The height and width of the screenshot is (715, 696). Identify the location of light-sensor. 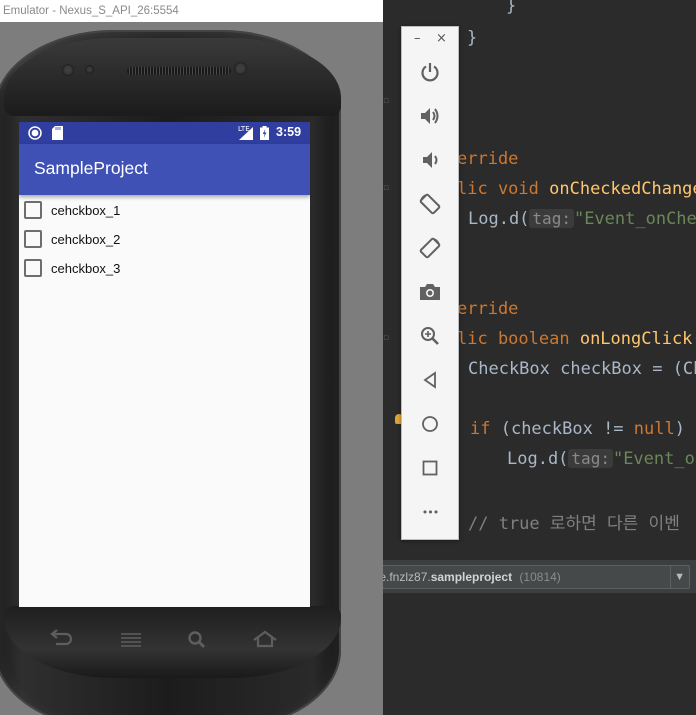
(89, 69).